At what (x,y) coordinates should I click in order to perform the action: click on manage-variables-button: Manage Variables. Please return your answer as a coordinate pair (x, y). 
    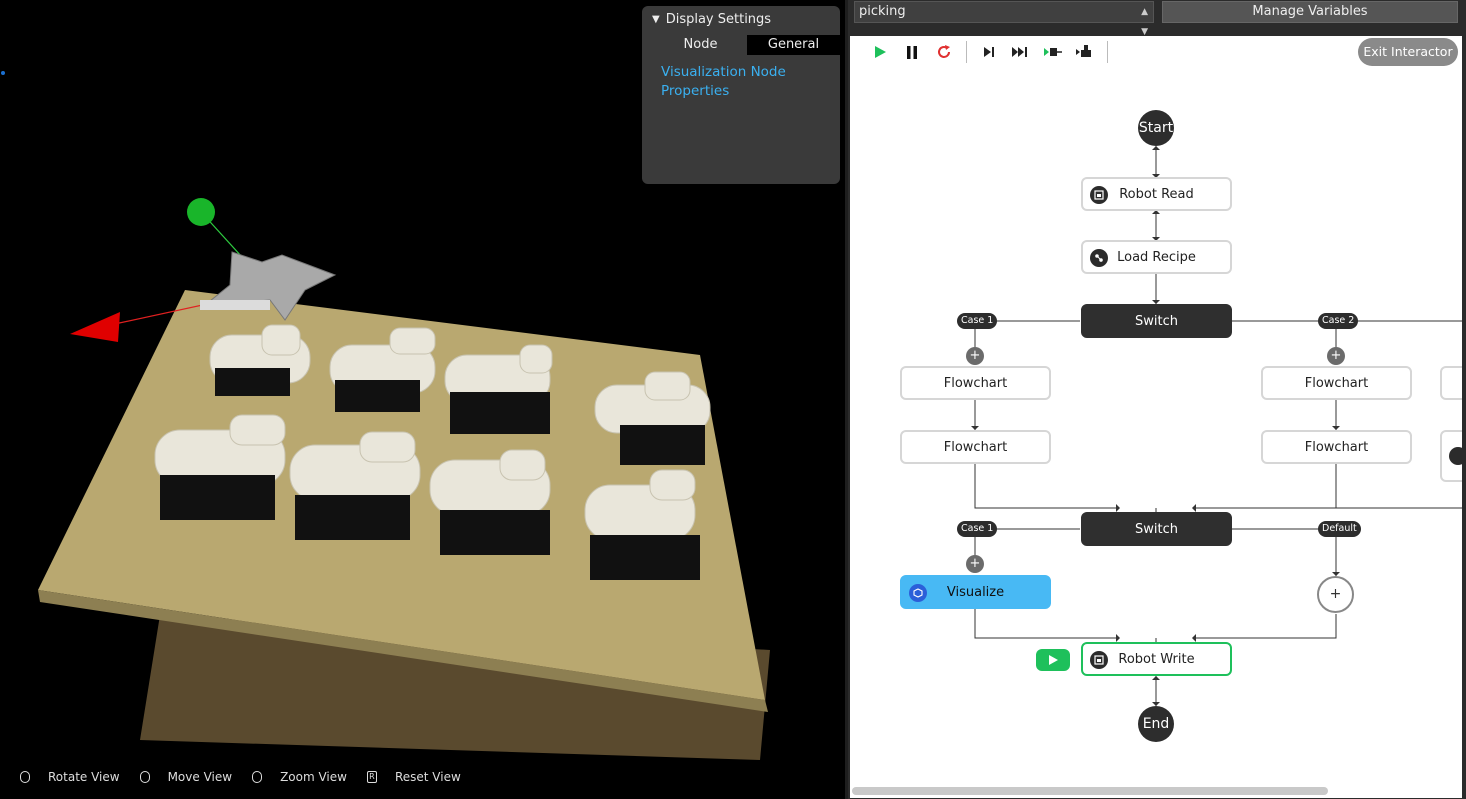
    Looking at the image, I should click on (1310, 12).